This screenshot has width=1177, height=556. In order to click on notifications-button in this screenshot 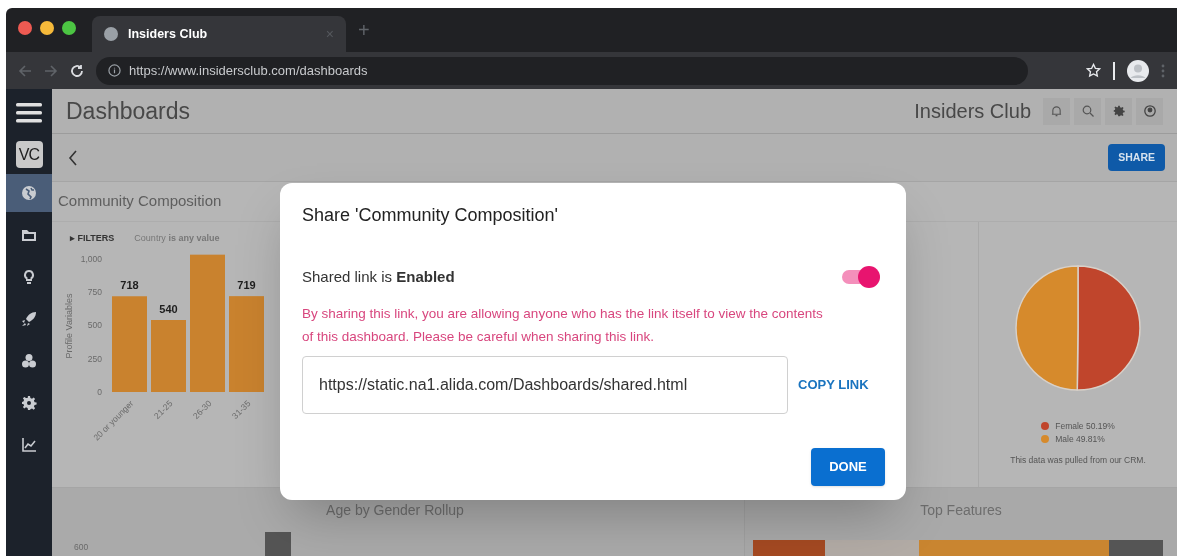, I will do `click(1056, 111)`.